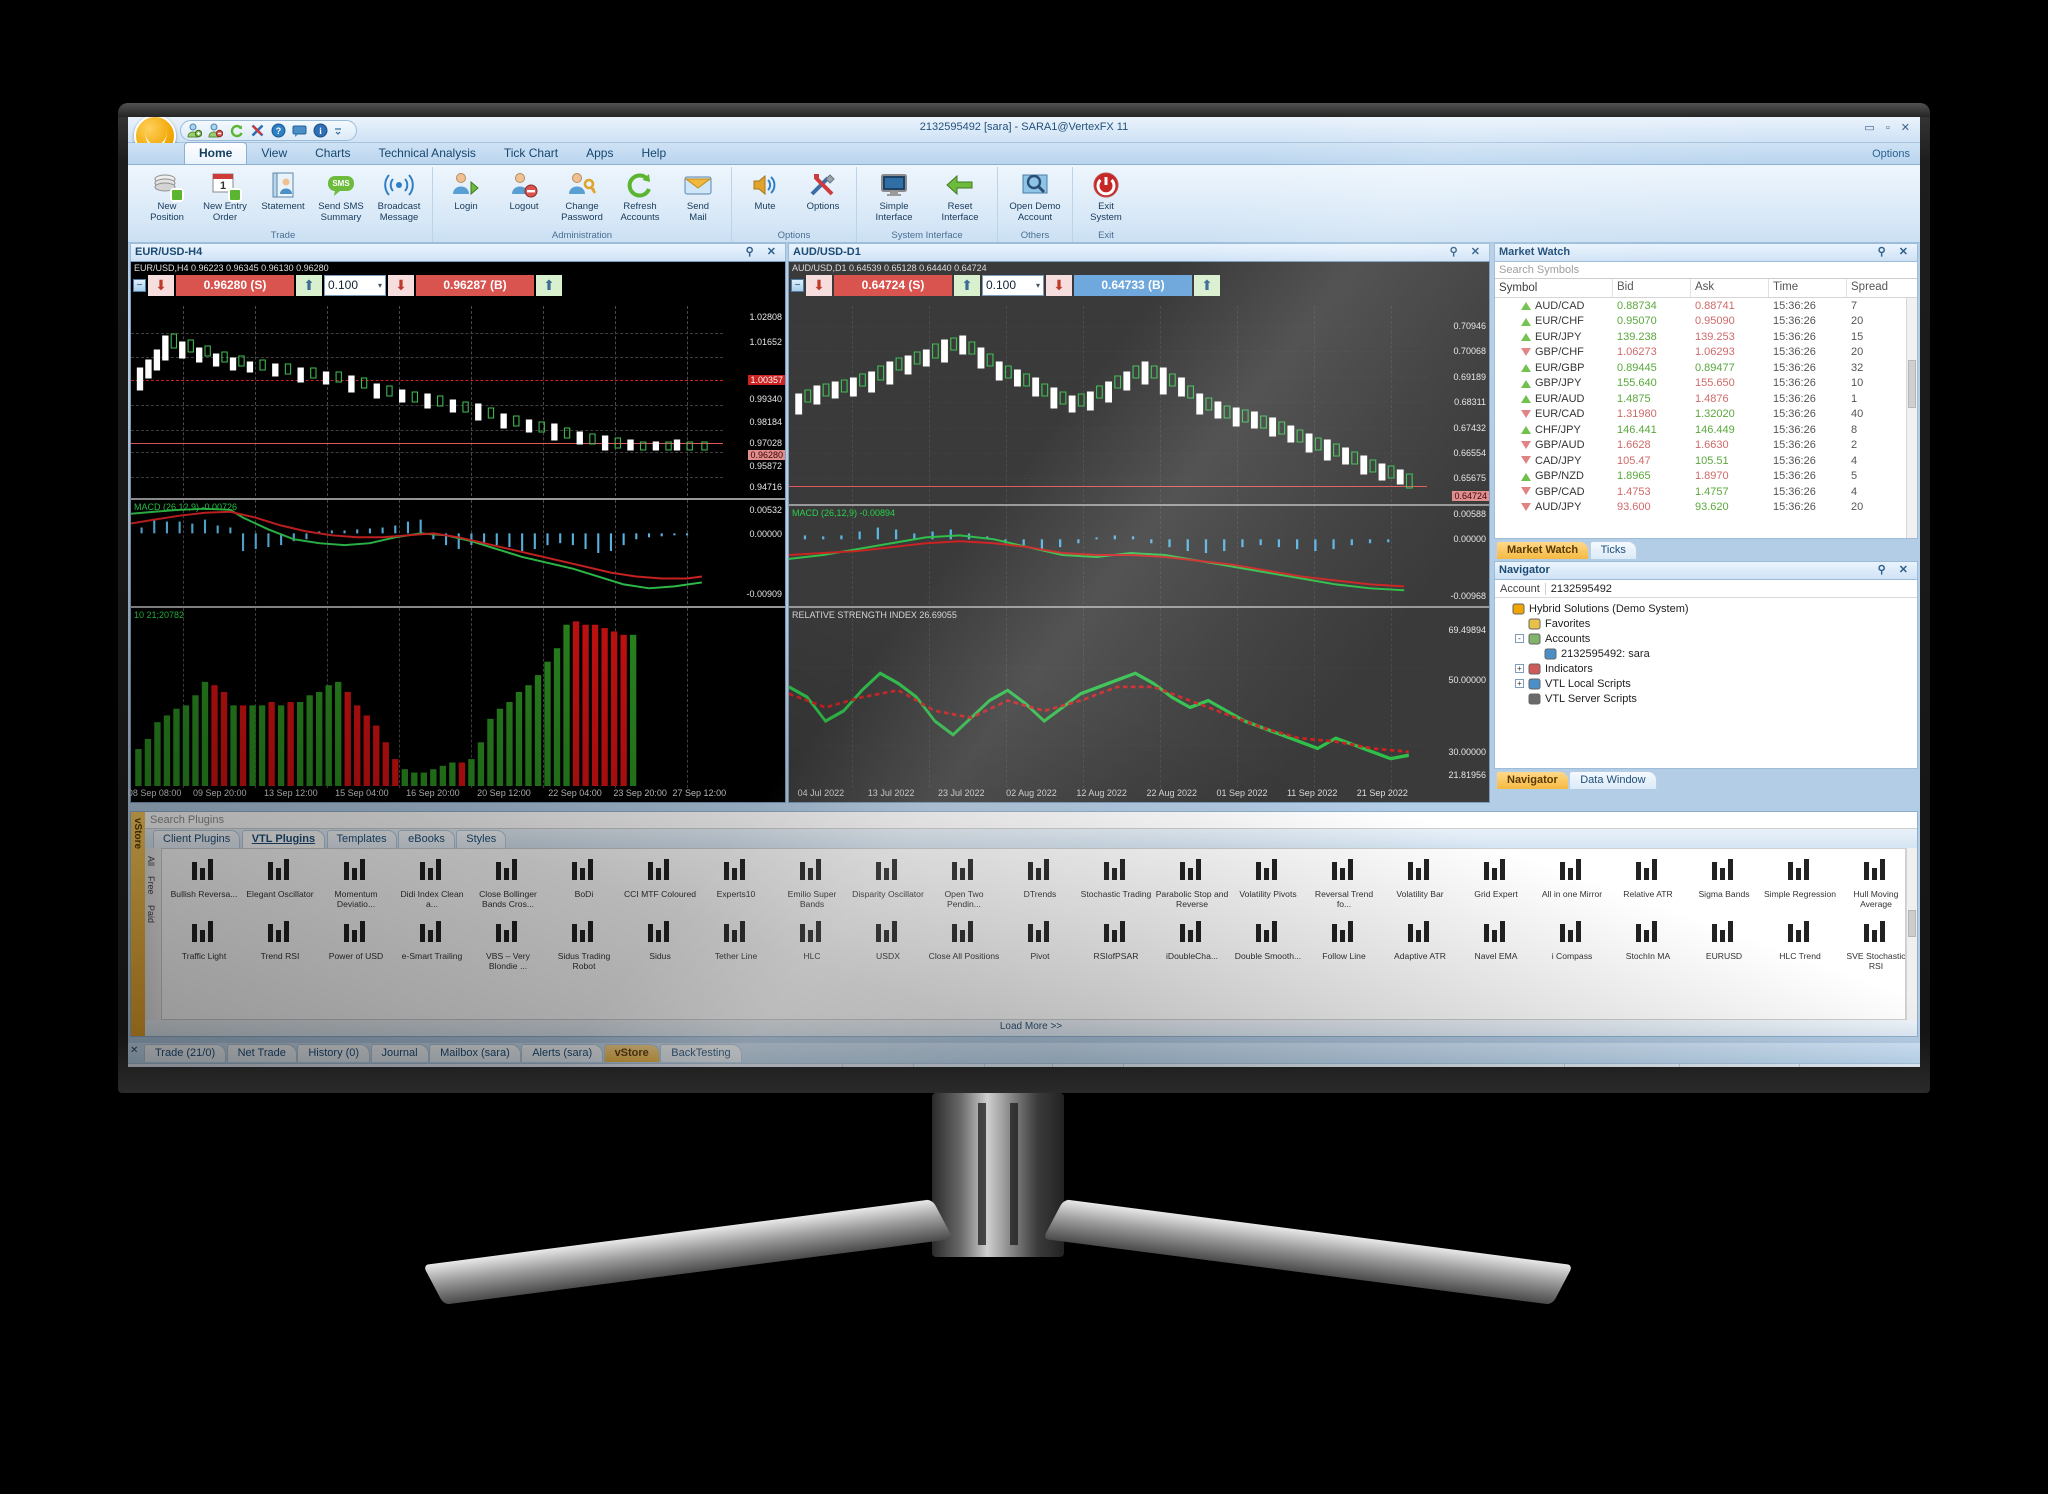 The width and height of the screenshot is (2048, 1494). Describe the element at coordinates (261, 1053) in the screenshot. I see `bottom-tab-net-trade: Net Trade` at that location.